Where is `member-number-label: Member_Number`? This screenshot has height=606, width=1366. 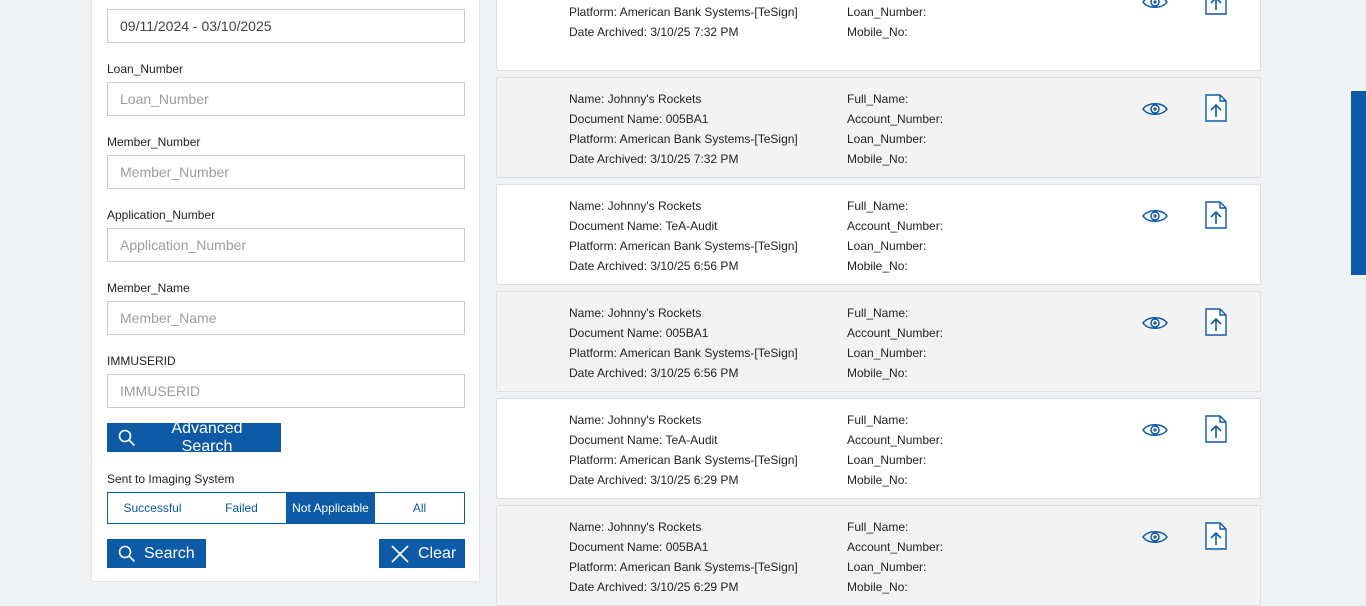
member-number-label: Member_Number is located at coordinates (154, 142).